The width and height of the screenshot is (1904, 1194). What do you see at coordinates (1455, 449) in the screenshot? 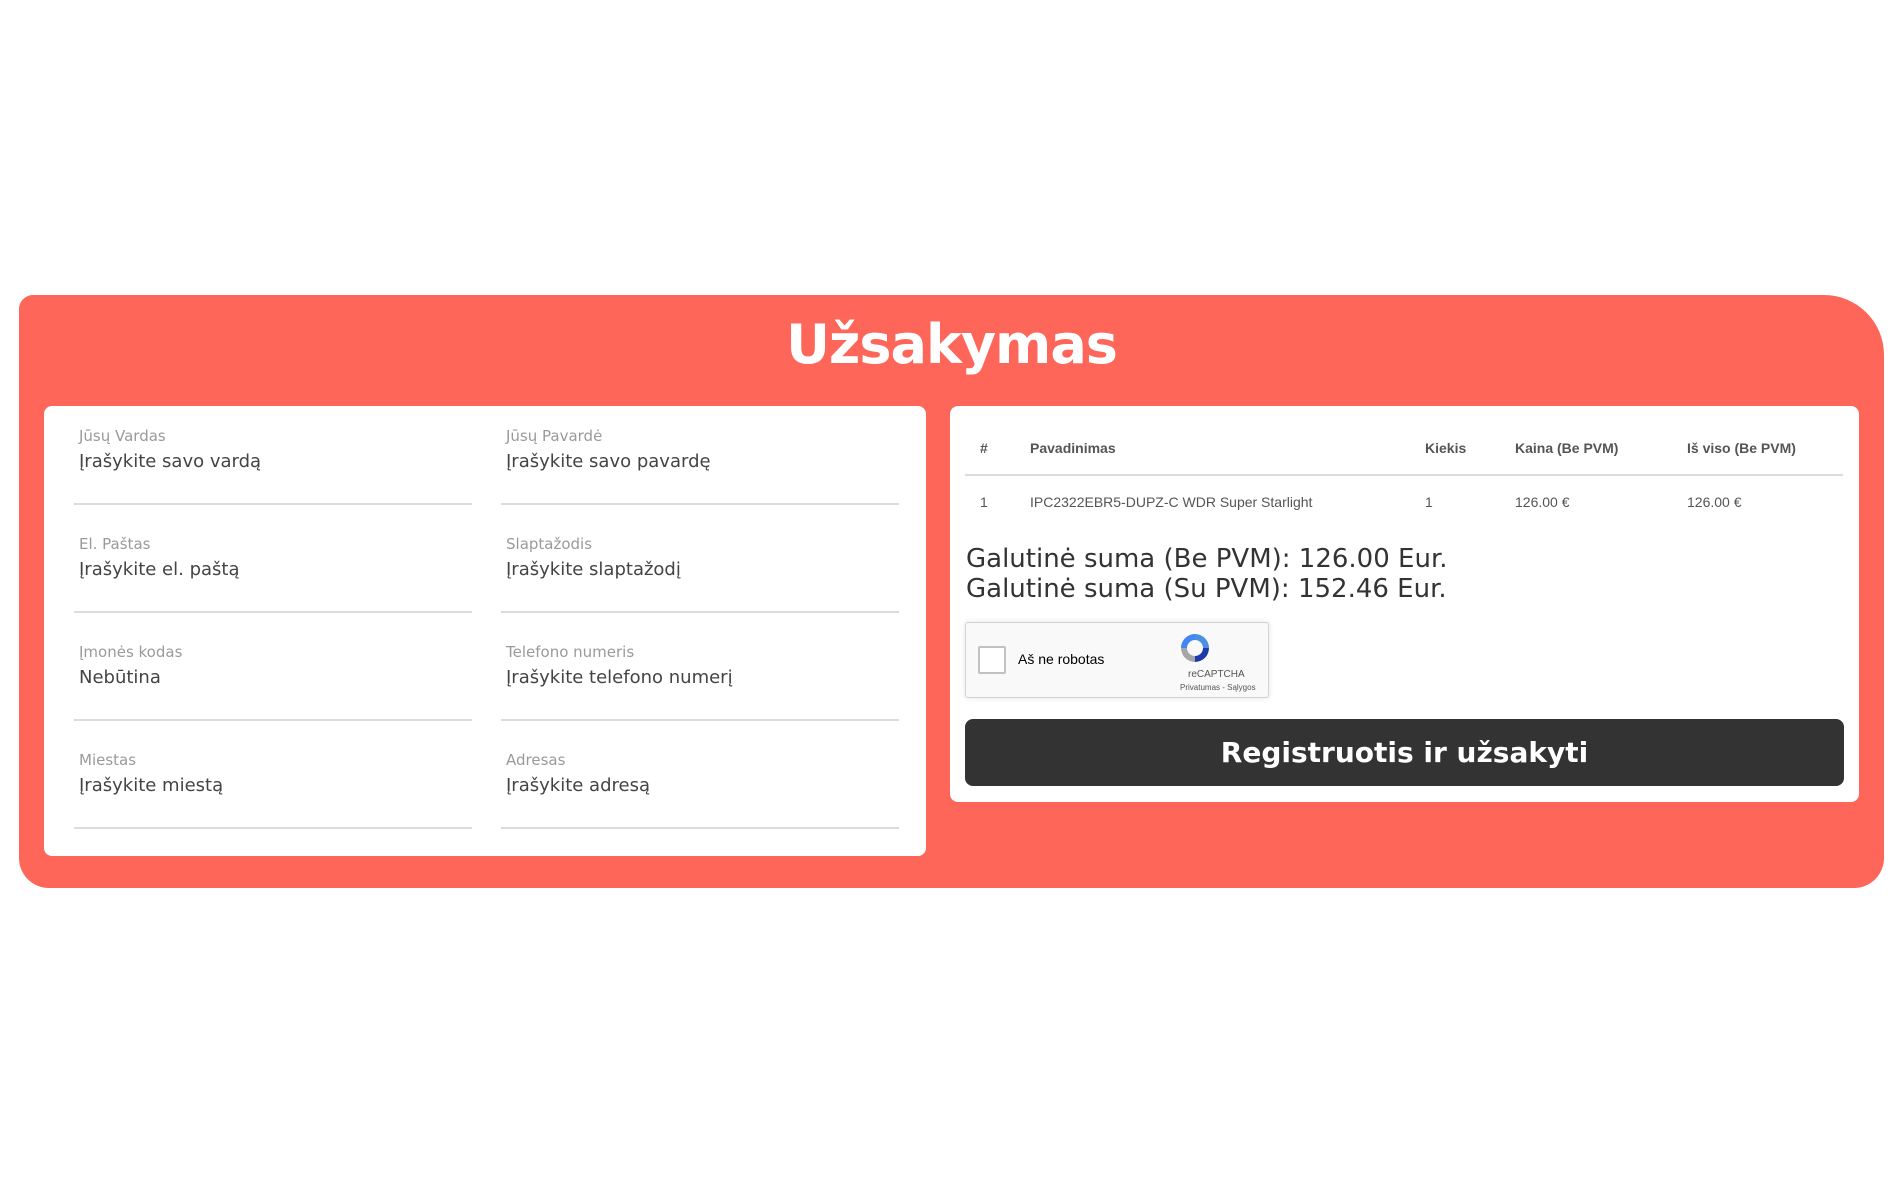
I see `col-quantity-header: Kiekis` at bounding box center [1455, 449].